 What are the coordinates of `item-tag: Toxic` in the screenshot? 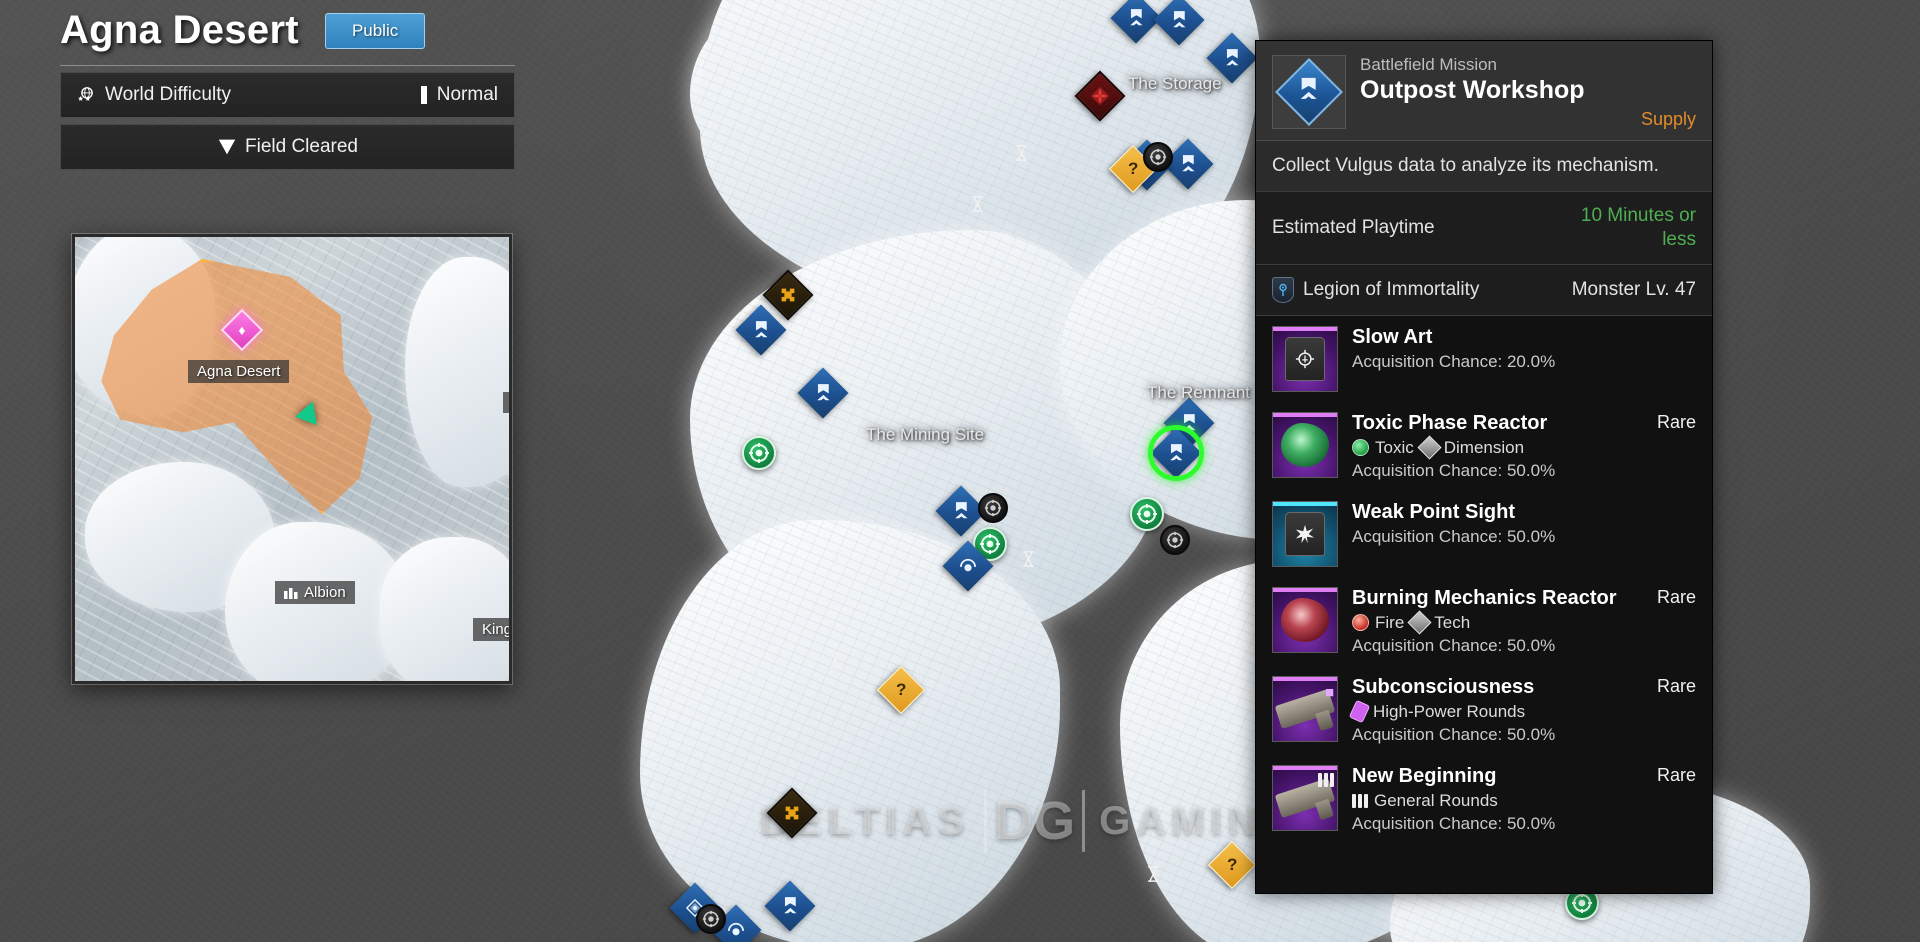 It's located at (1383, 448).